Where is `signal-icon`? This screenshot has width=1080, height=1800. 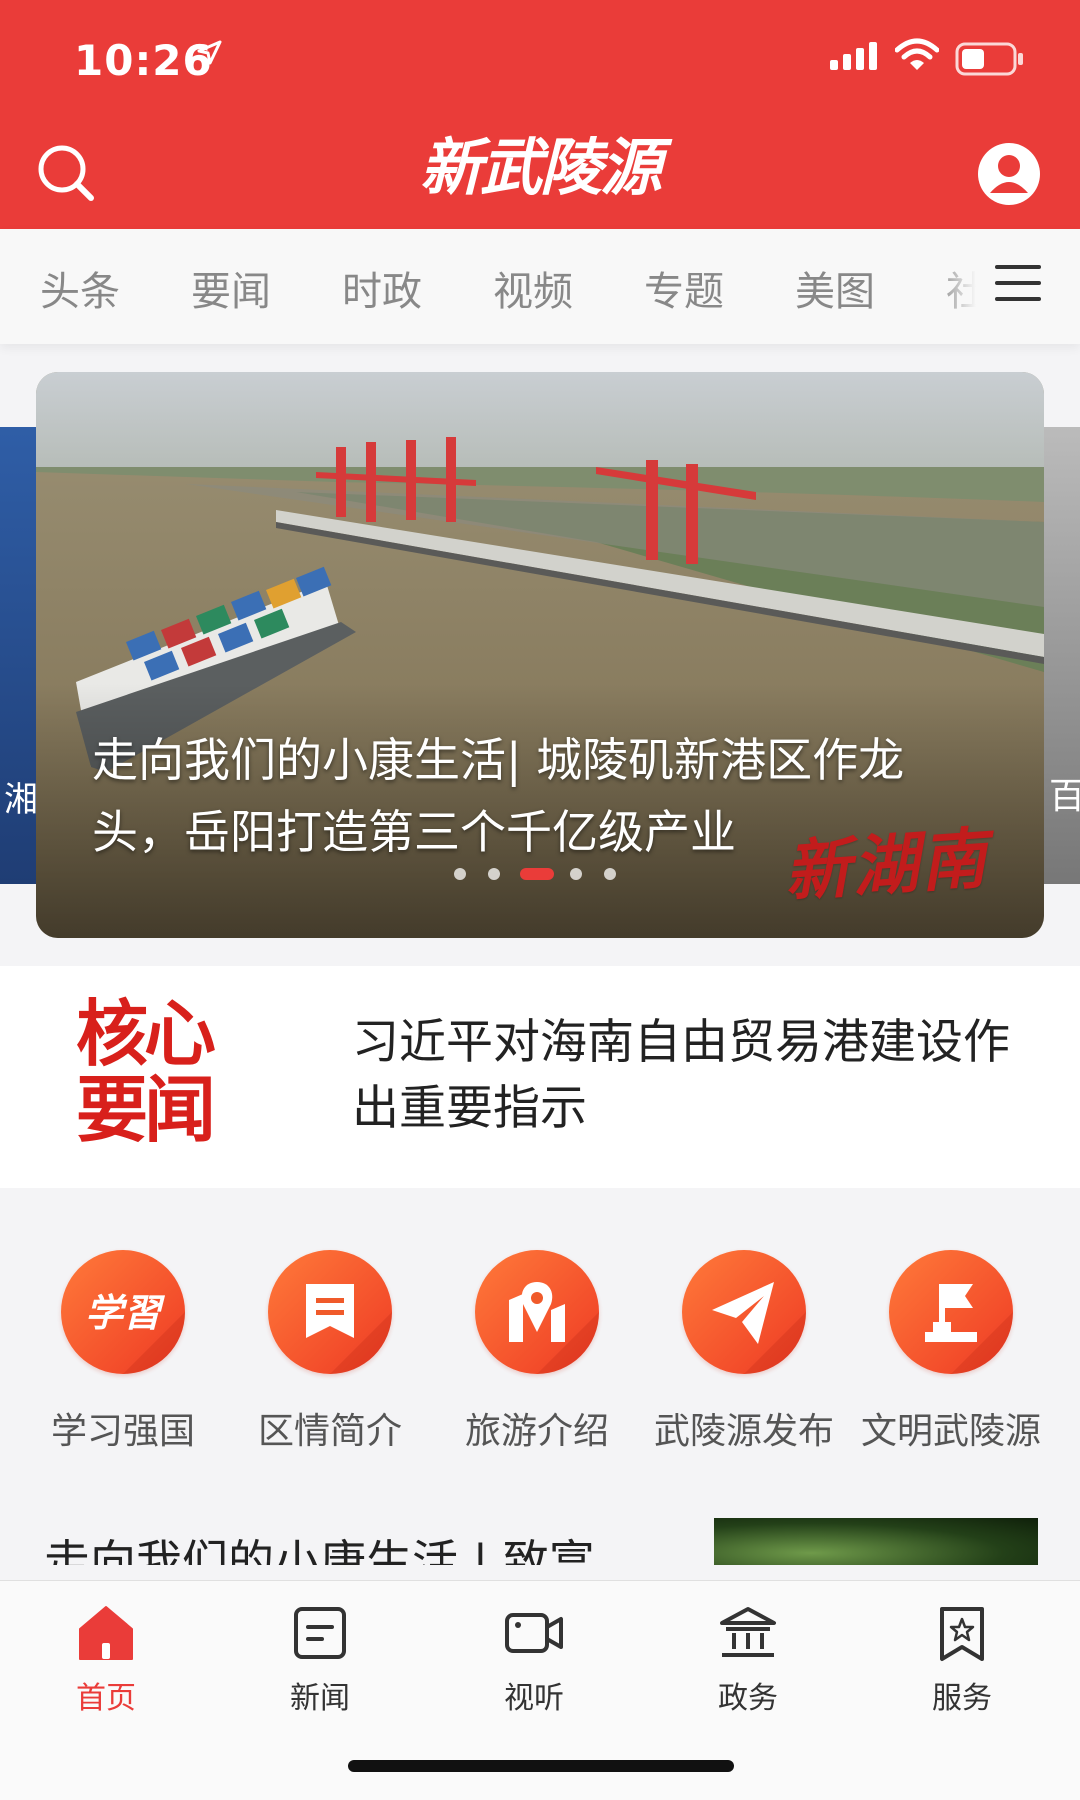
signal-icon is located at coordinates (853, 56).